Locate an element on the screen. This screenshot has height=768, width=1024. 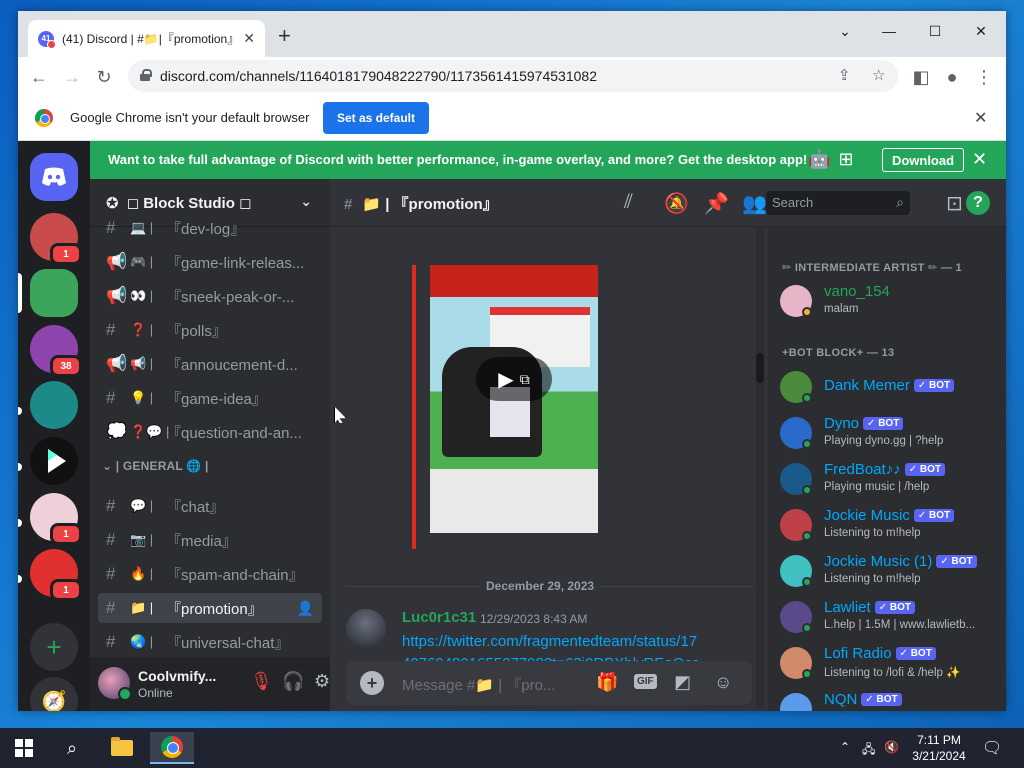
channel-dev-log: # 💻 | 『dev-log』 is located at coordinates (210, 228).